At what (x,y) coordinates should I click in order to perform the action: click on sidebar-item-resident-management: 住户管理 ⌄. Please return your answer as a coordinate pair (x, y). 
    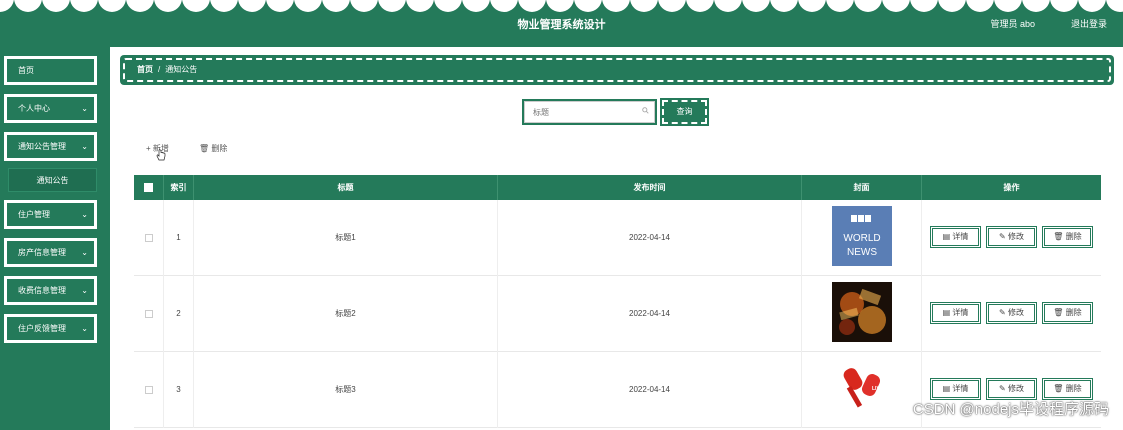
    Looking at the image, I should click on (50, 214).